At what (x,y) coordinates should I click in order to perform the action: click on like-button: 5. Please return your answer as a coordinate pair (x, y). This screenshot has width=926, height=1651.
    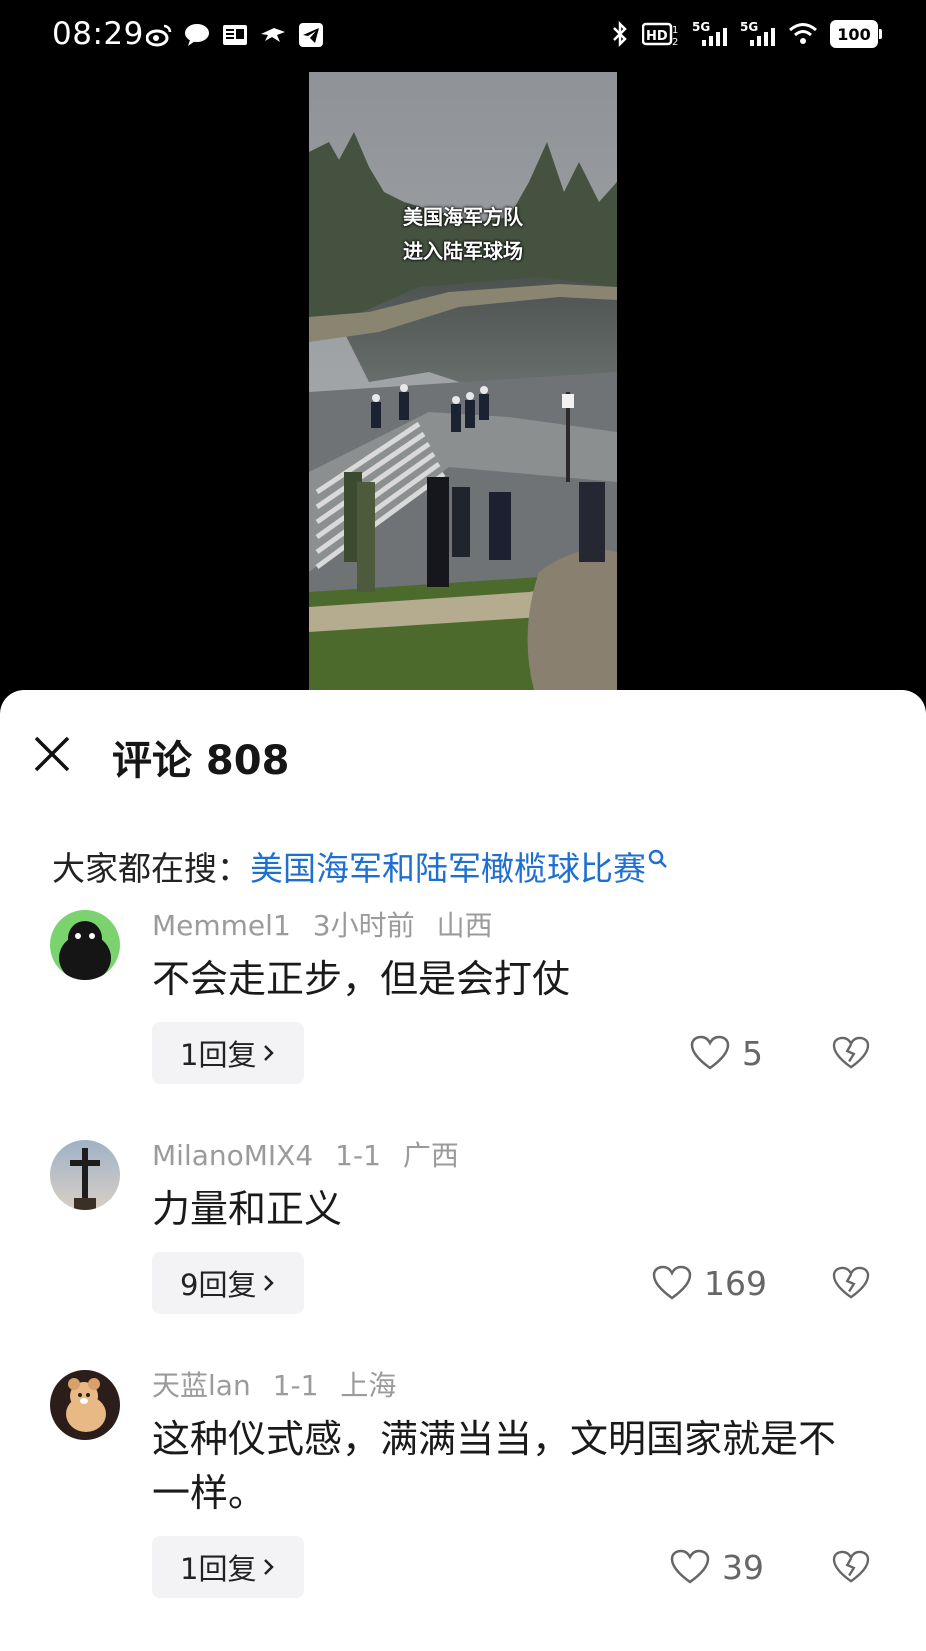
    Looking at the image, I should click on (726, 1053).